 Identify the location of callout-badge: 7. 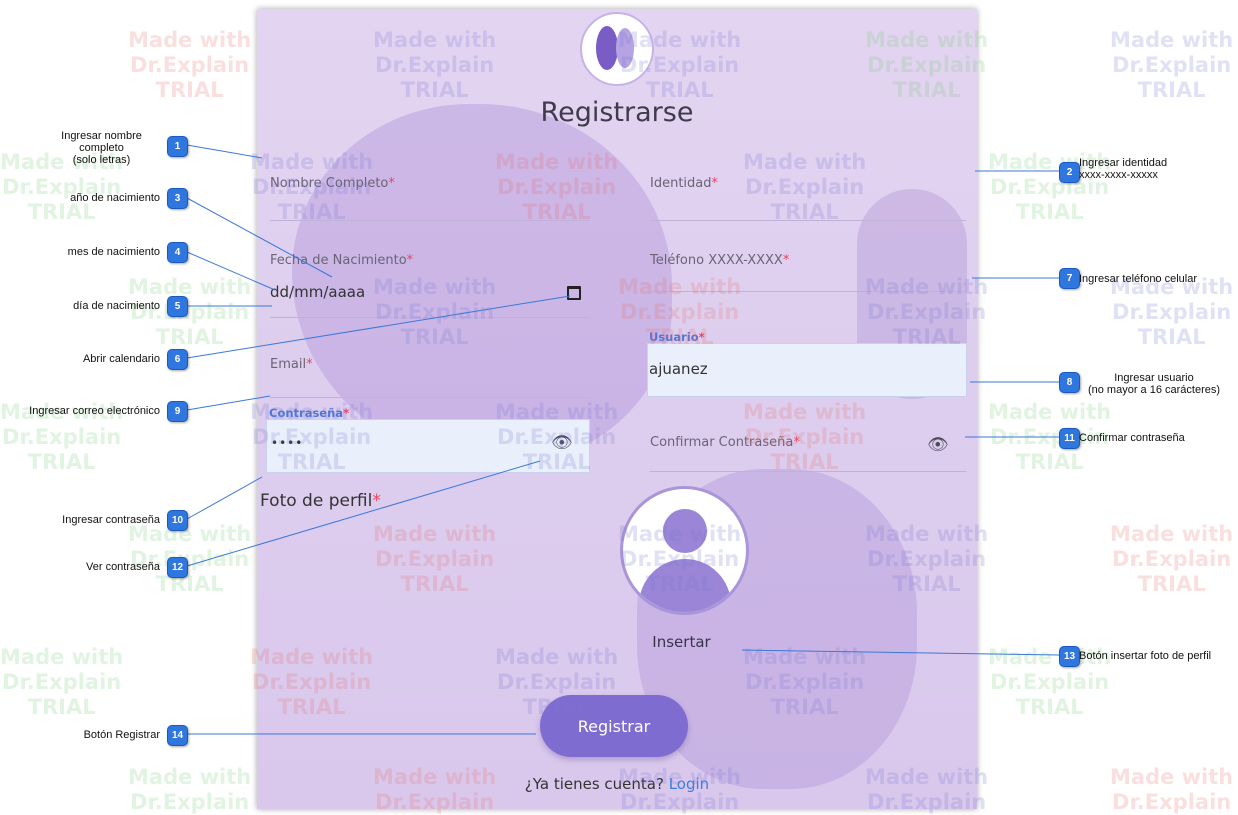
(1069, 278).